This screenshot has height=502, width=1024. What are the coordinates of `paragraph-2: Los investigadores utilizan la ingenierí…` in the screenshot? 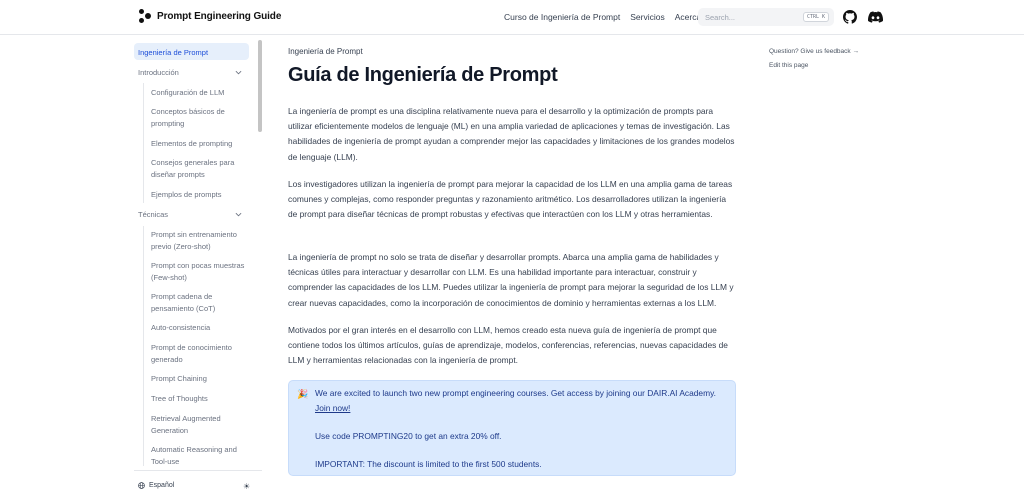 It's located at (510, 199).